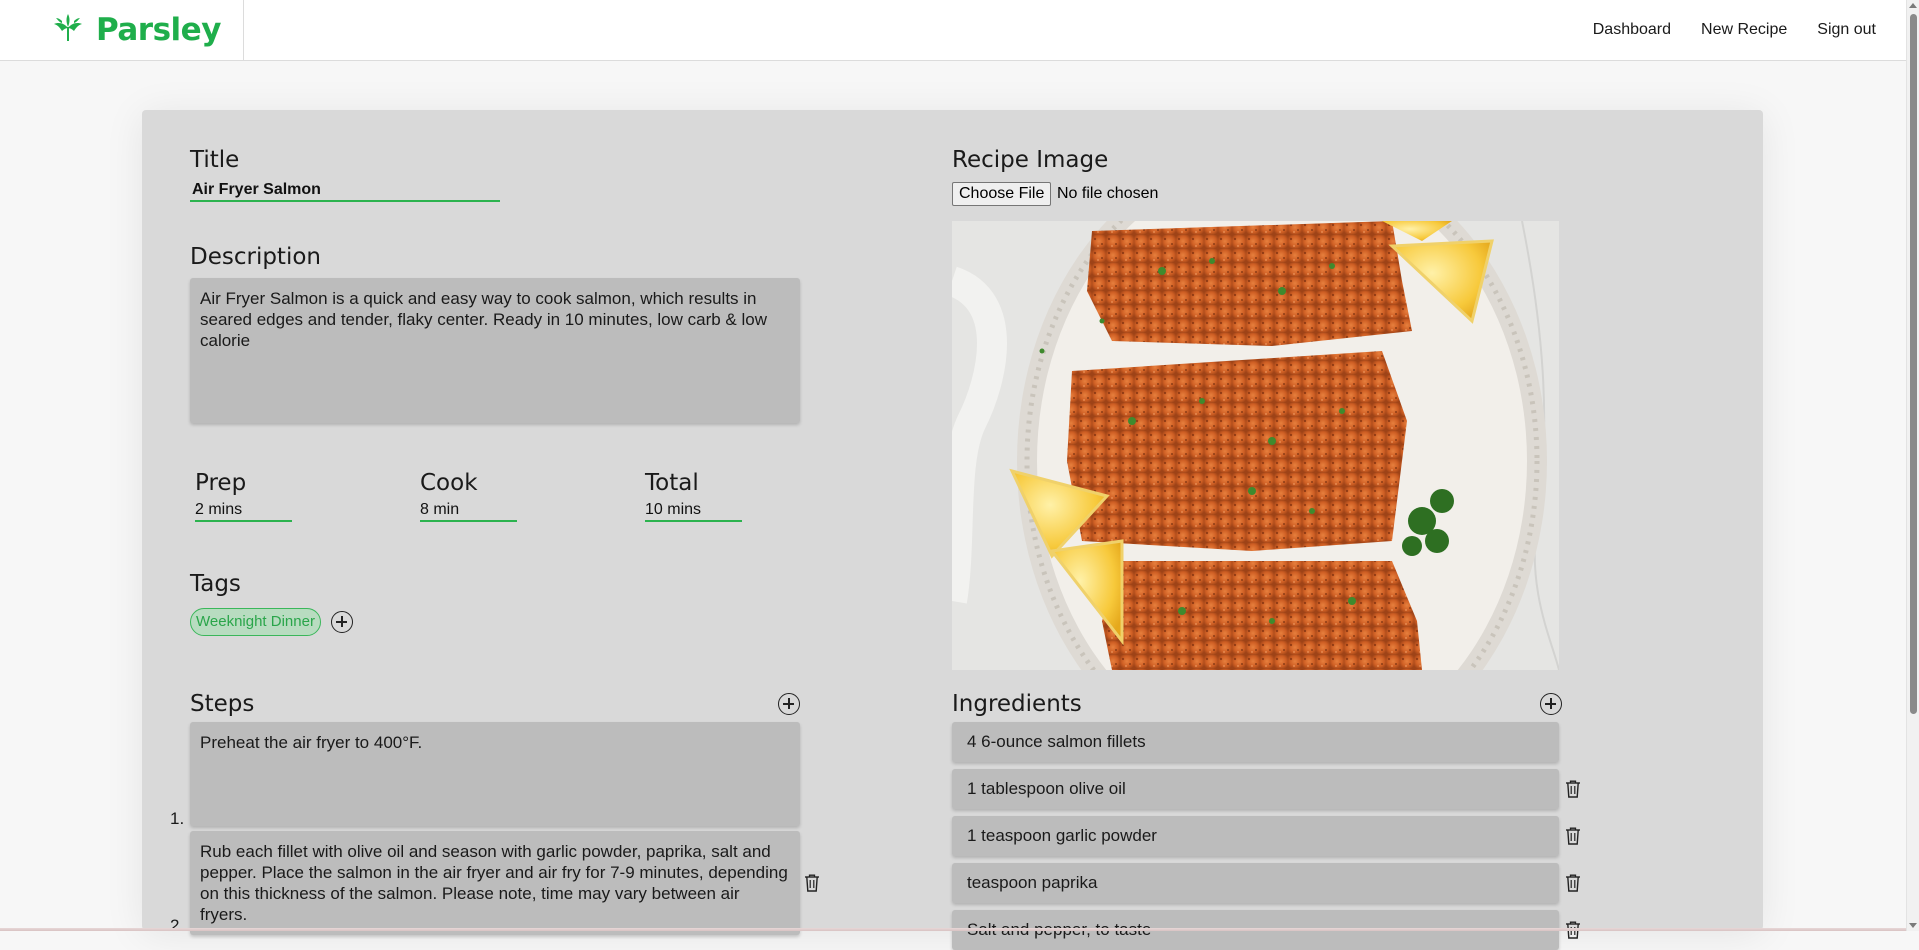  I want to click on steps-label: Steps, so click(222, 704).